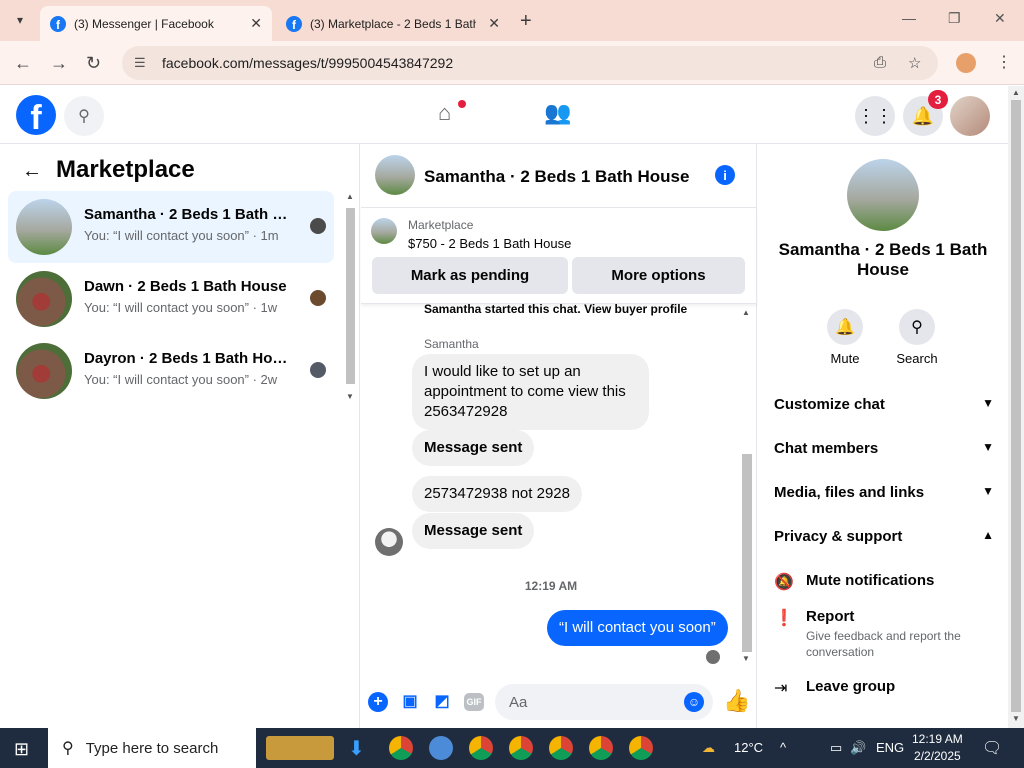  I want to click on forward-icon: →, so click(59, 63).